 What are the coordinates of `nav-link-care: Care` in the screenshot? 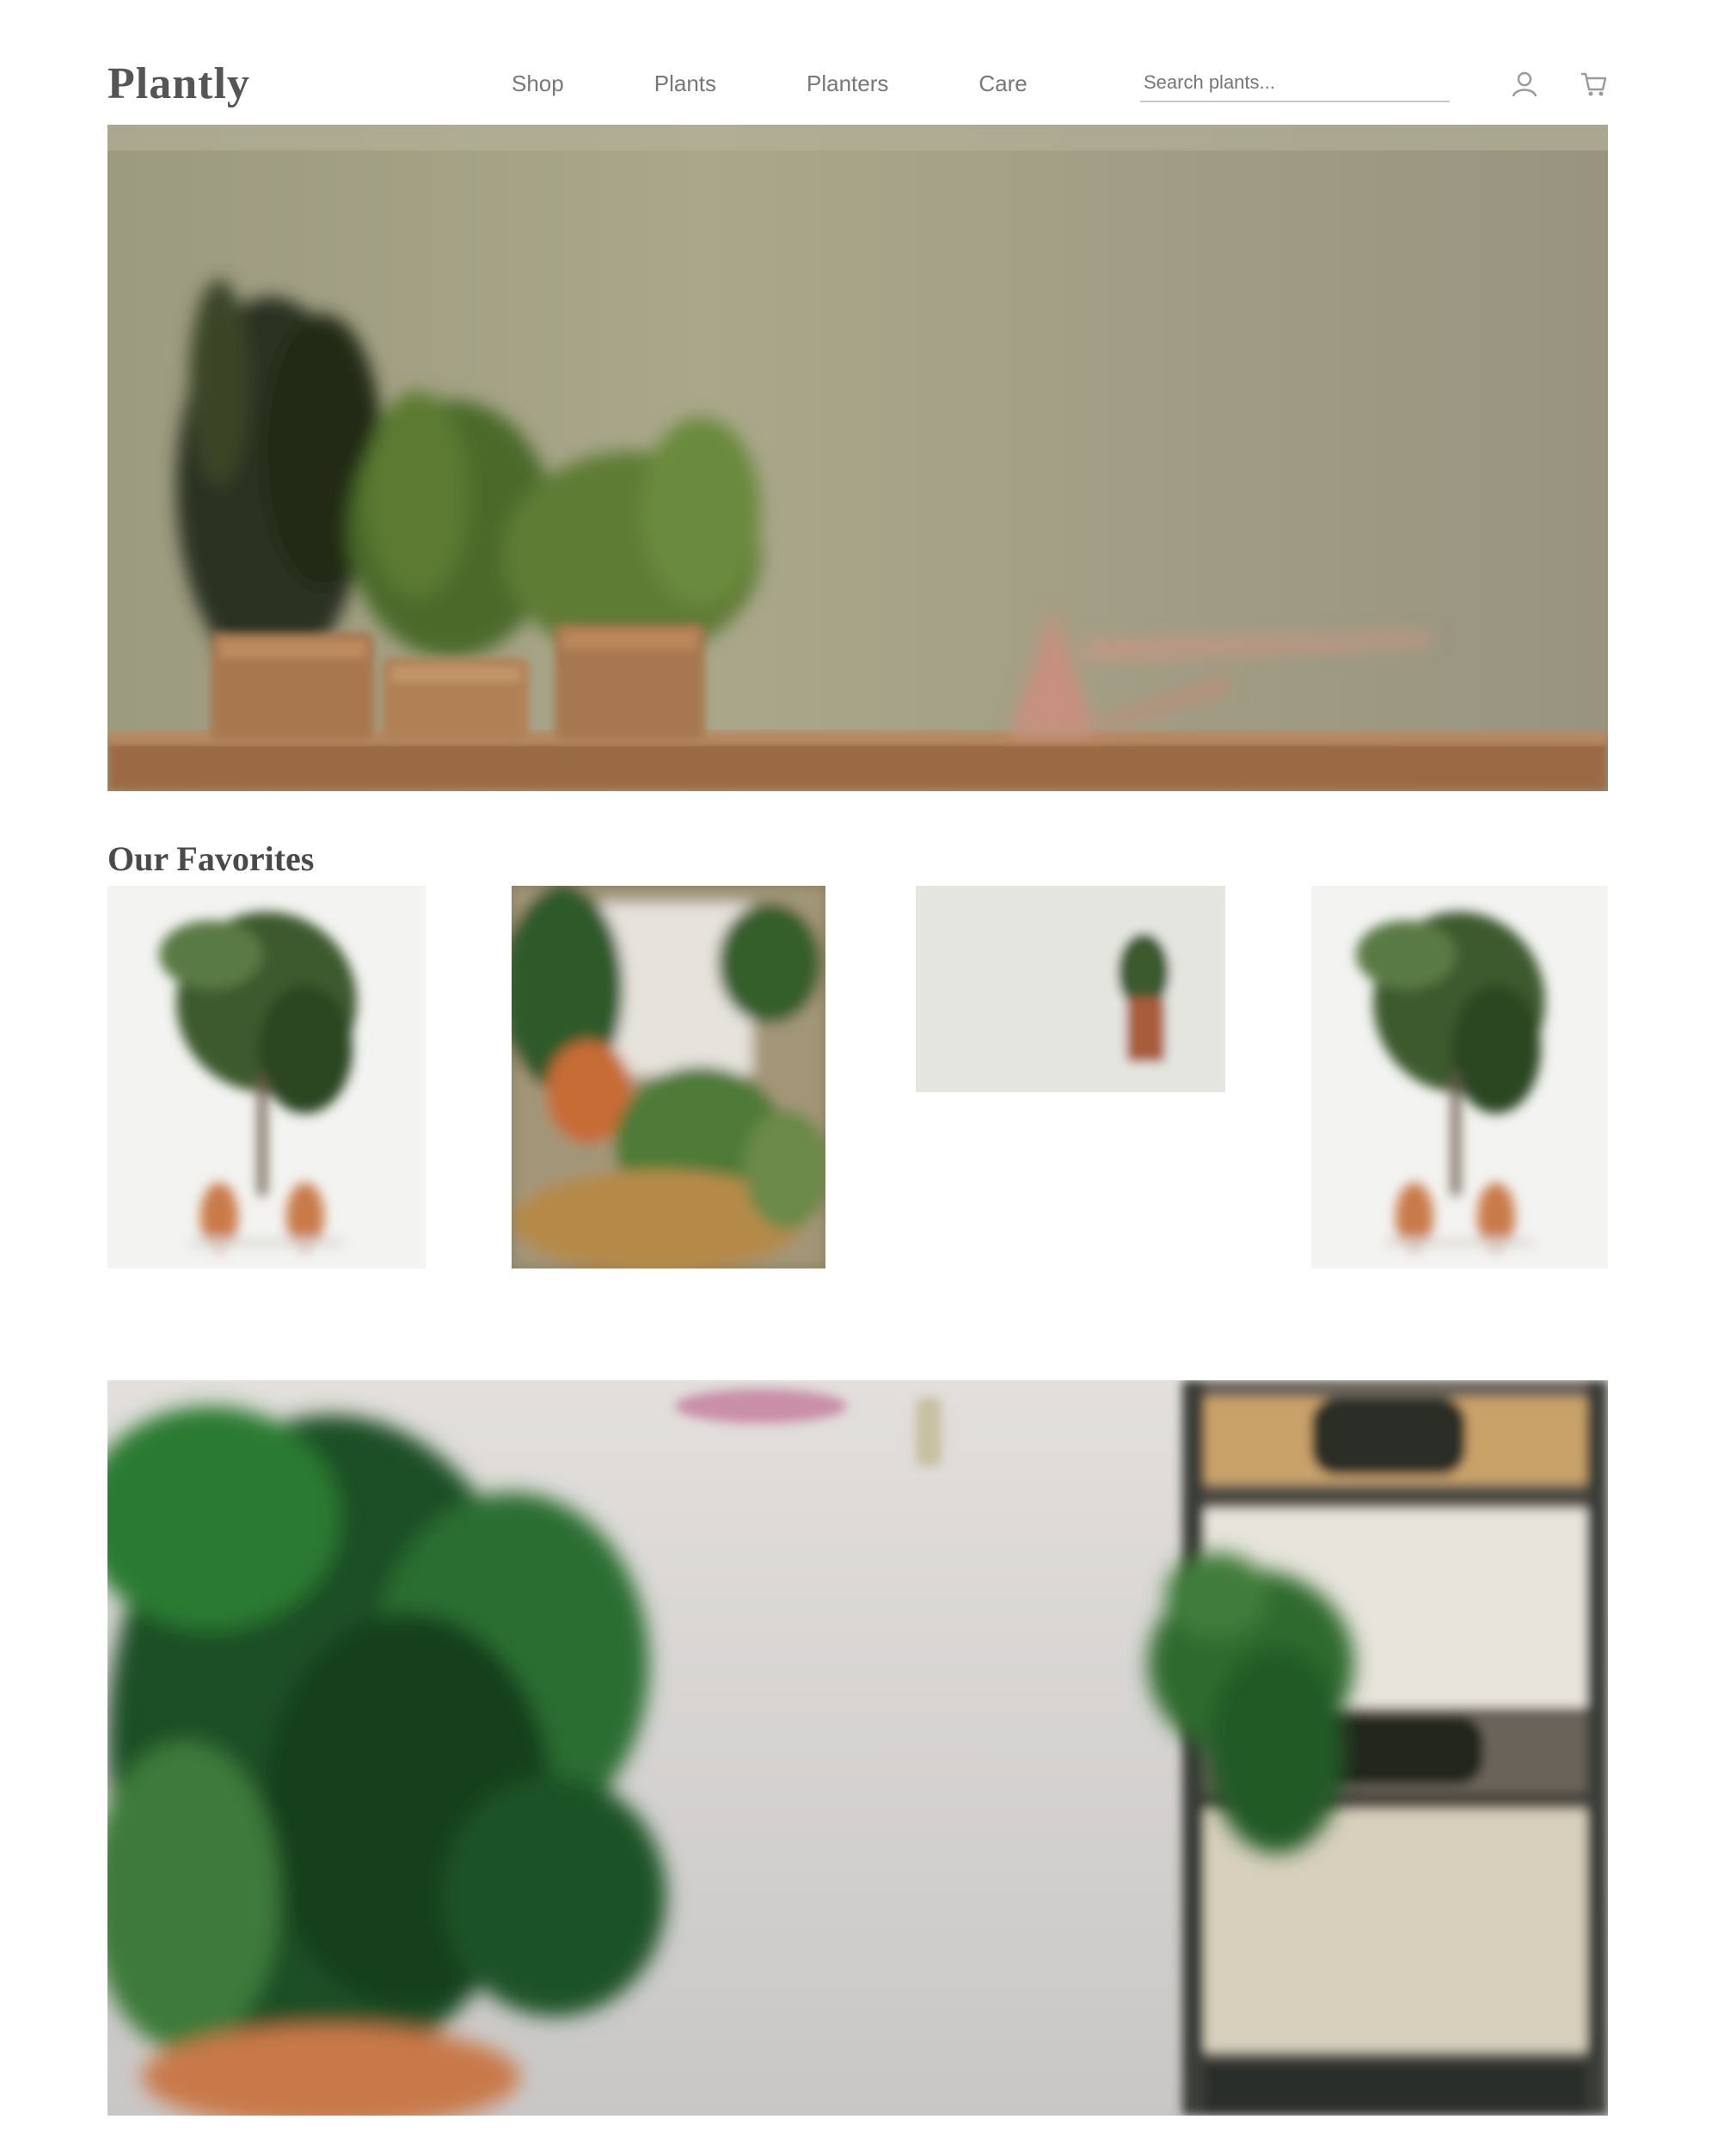 It's located at (1003, 84).